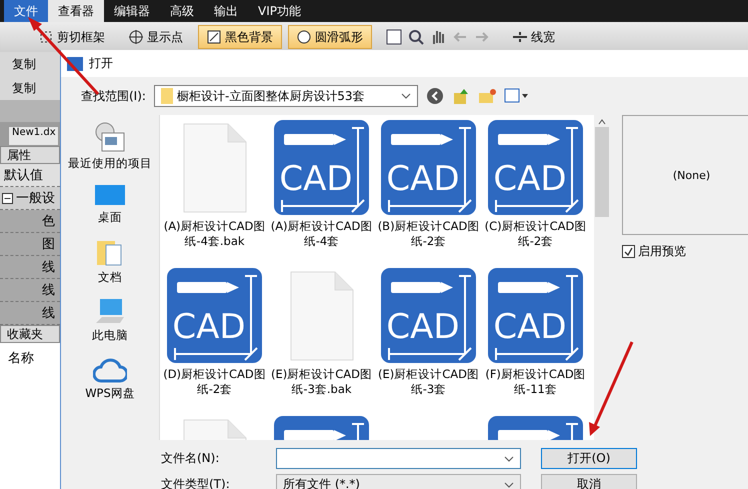 The image size is (748, 489). What do you see at coordinates (214, 234) in the screenshot?
I see `file-name: (A)厨柜设计CAD图纸-4套.bak` at bounding box center [214, 234].